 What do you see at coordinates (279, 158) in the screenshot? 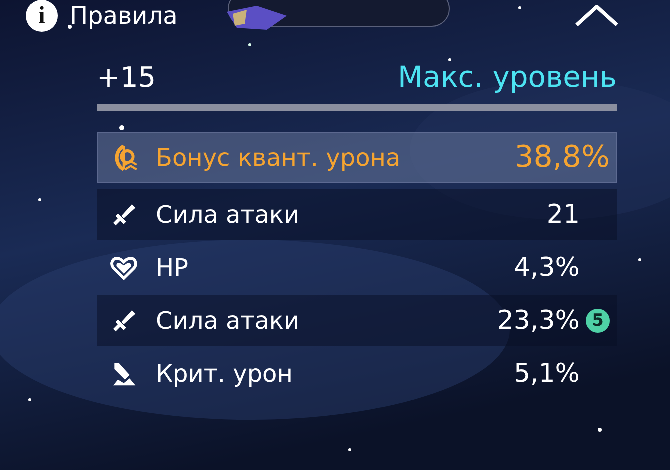
I see `stat-name: Бонус квант. урона` at bounding box center [279, 158].